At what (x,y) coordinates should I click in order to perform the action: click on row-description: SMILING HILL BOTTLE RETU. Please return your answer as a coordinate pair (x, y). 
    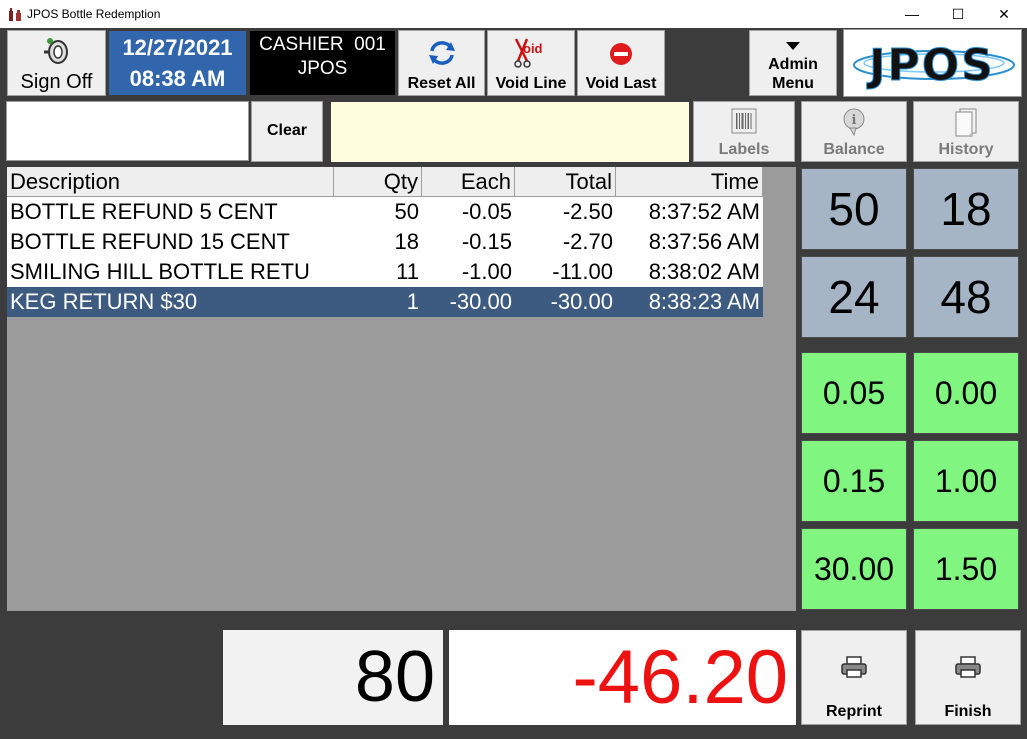
    Looking at the image, I should click on (160, 271).